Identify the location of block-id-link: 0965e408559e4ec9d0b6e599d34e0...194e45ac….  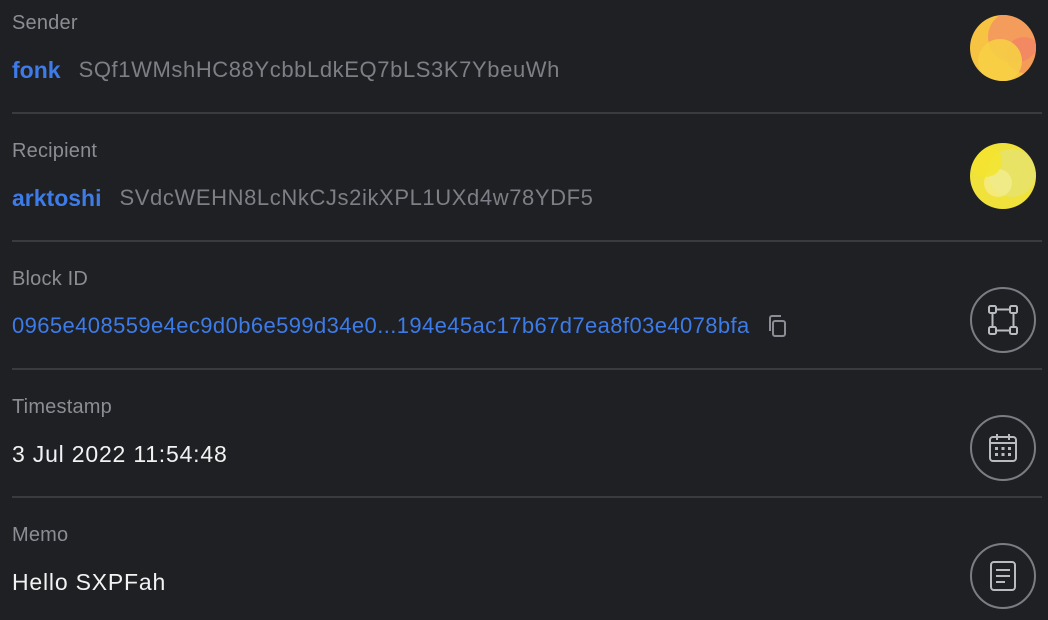
(381, 326).